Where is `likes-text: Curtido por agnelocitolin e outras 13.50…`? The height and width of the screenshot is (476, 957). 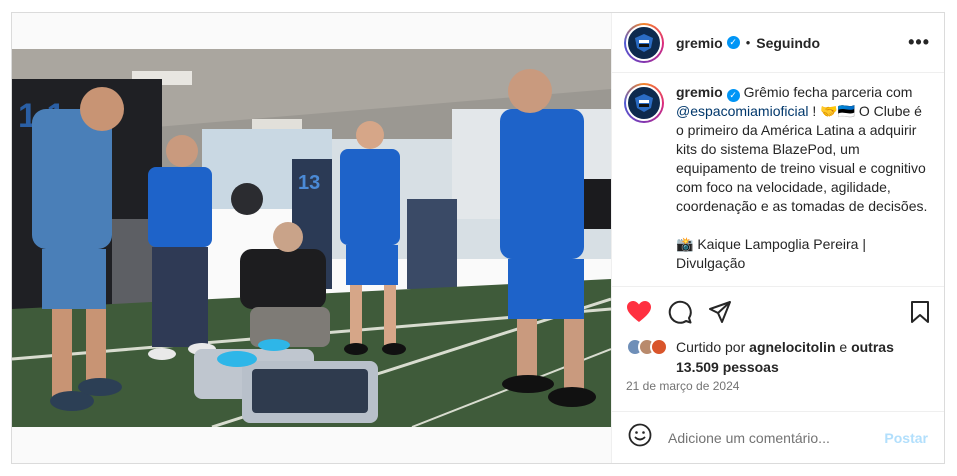
likes-text: Curtido por agnelocitolin e outras 13.50… is located at coordinates (803, 357).